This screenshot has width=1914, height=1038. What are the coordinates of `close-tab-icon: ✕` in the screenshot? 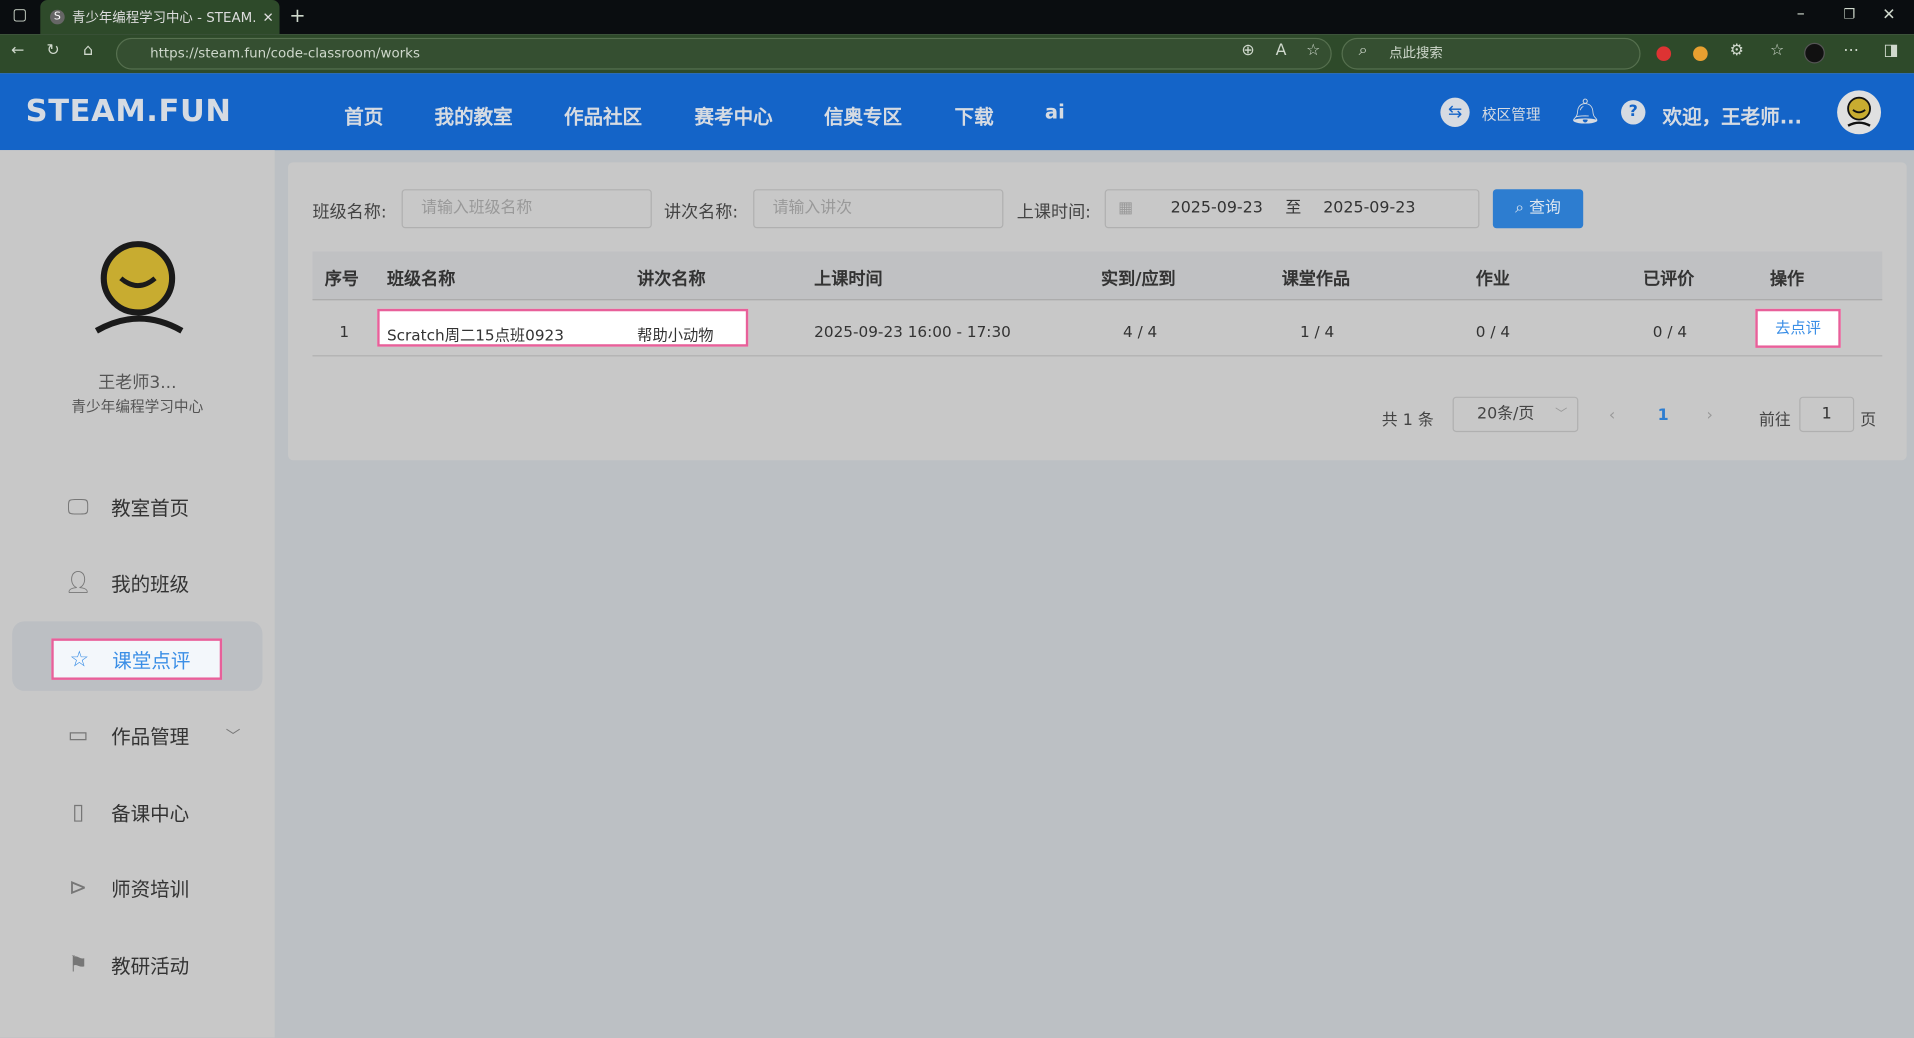 It's located at (267, 17).